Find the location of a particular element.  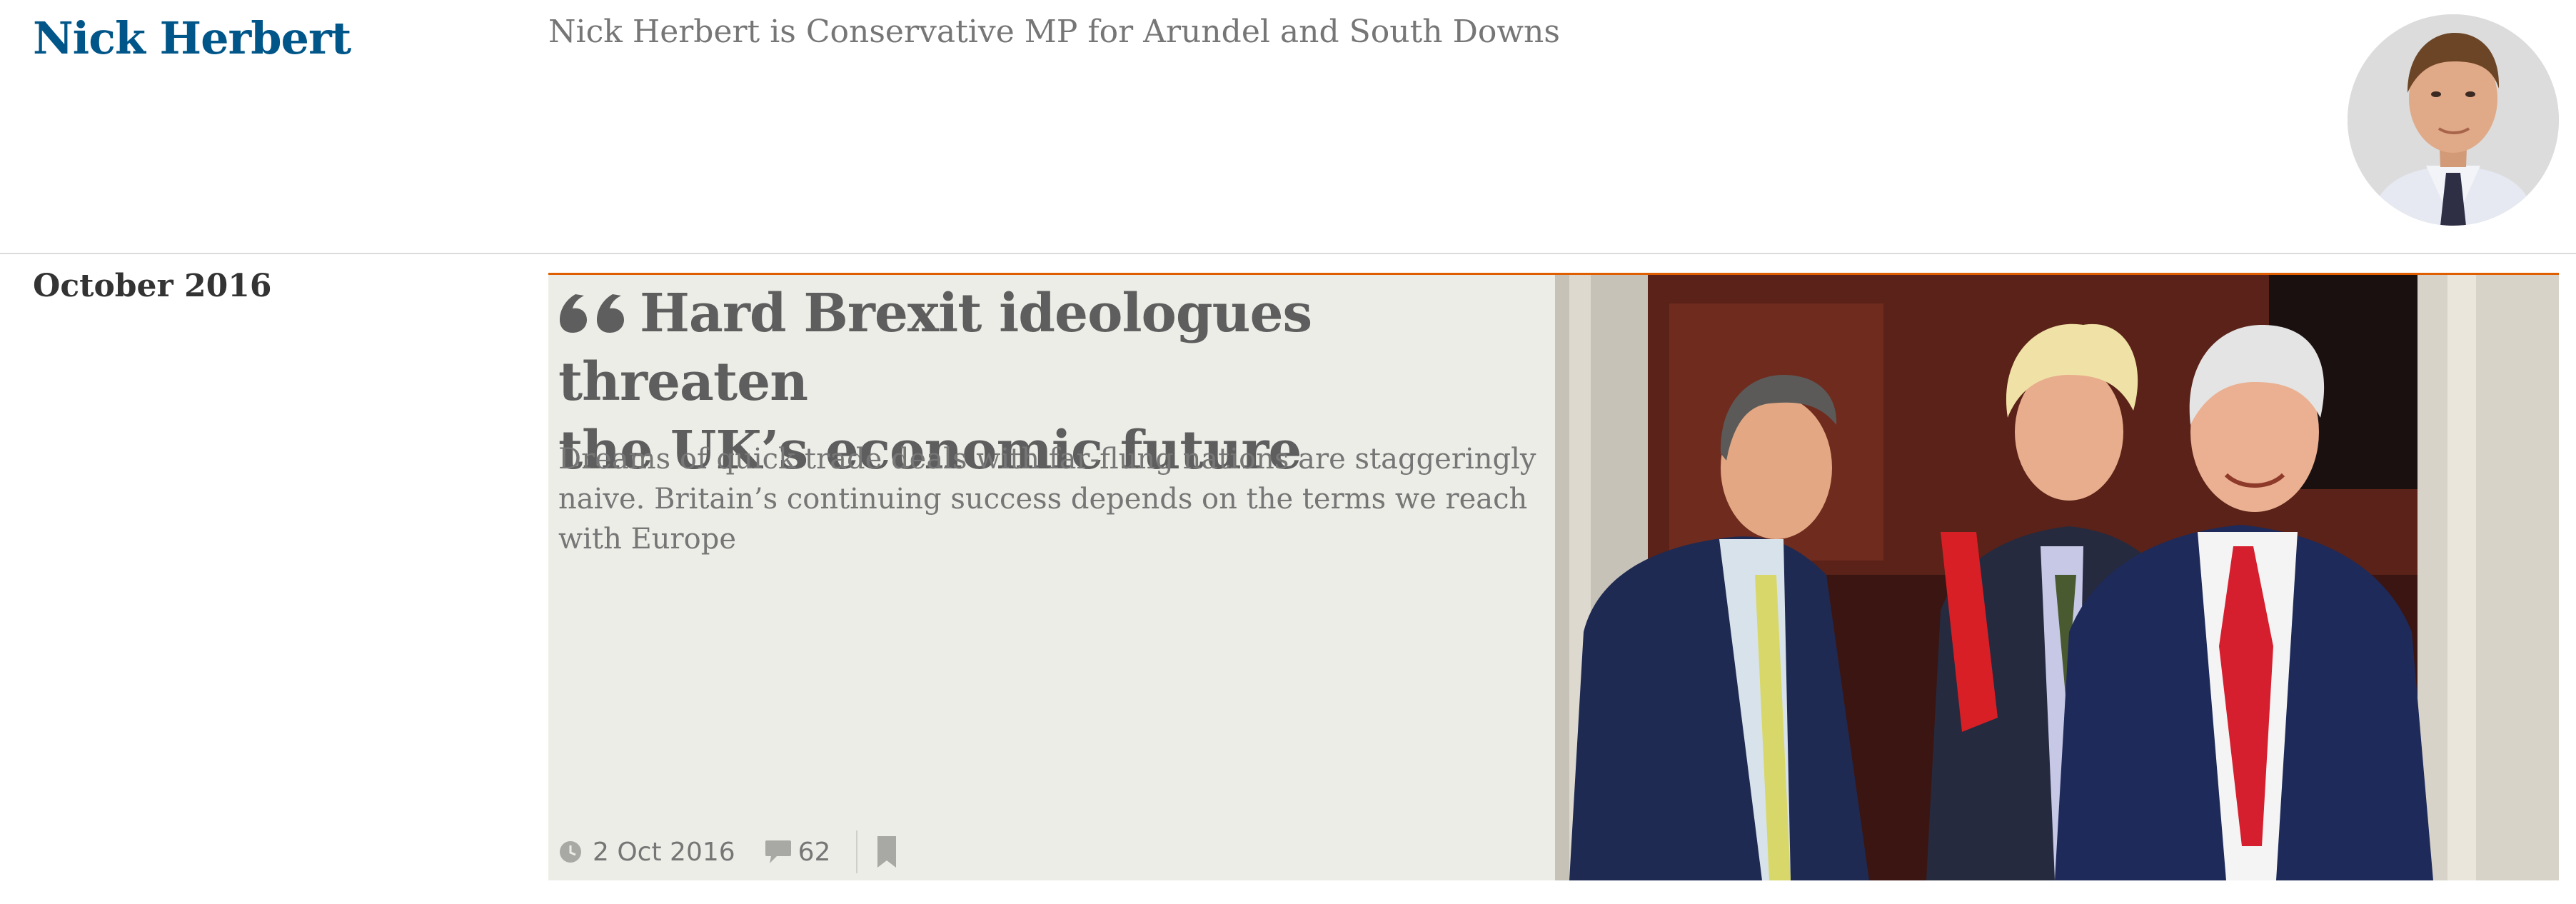

month-heading: October 2016 is located at coordinates (152, 286).